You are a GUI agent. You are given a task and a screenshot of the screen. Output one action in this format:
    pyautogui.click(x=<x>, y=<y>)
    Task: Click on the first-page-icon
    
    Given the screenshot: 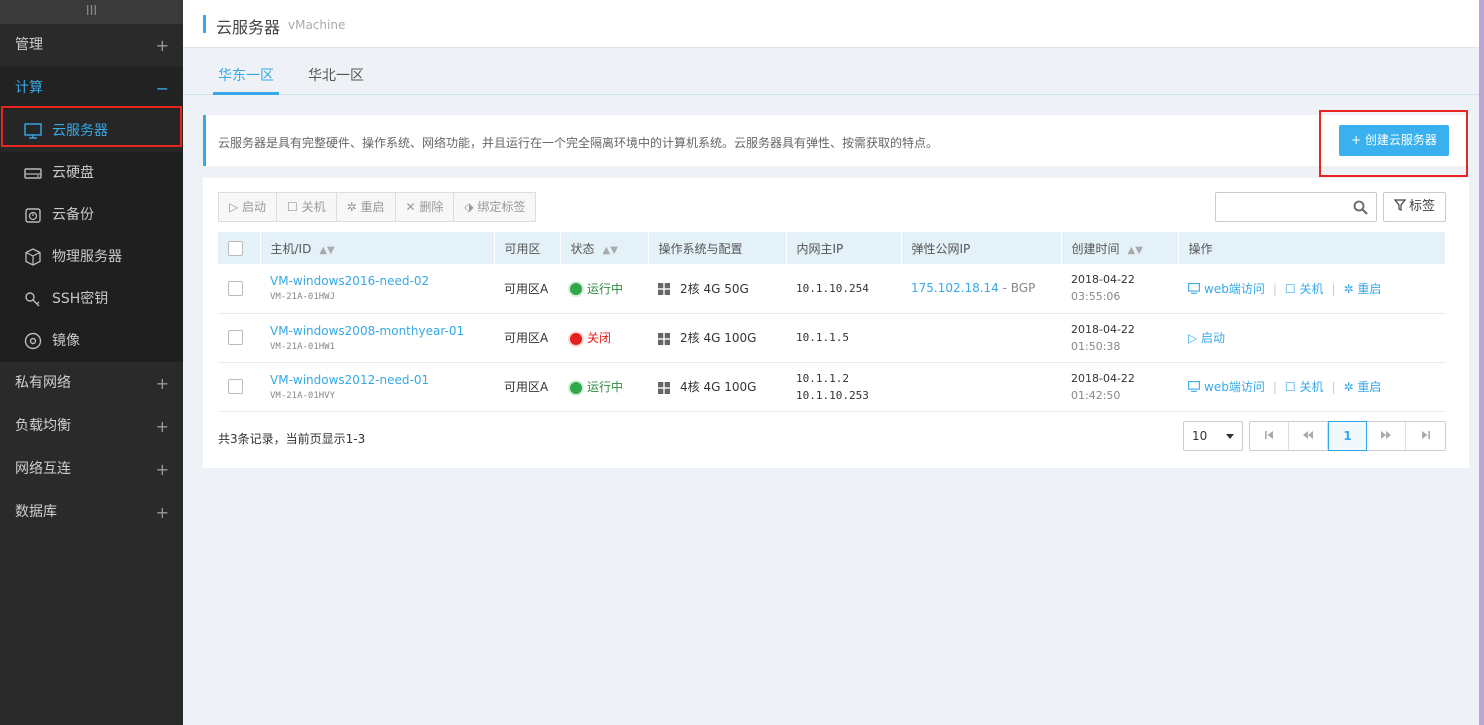 What is the action you would take?
    pyautogui.click(x=1269, y=435)
    